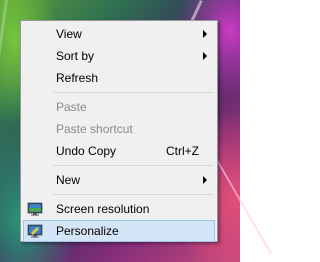  What do you see at coordinates (35, 209) in the screenshot?
I see `monitor-icon` at bounding box center [35, 209].